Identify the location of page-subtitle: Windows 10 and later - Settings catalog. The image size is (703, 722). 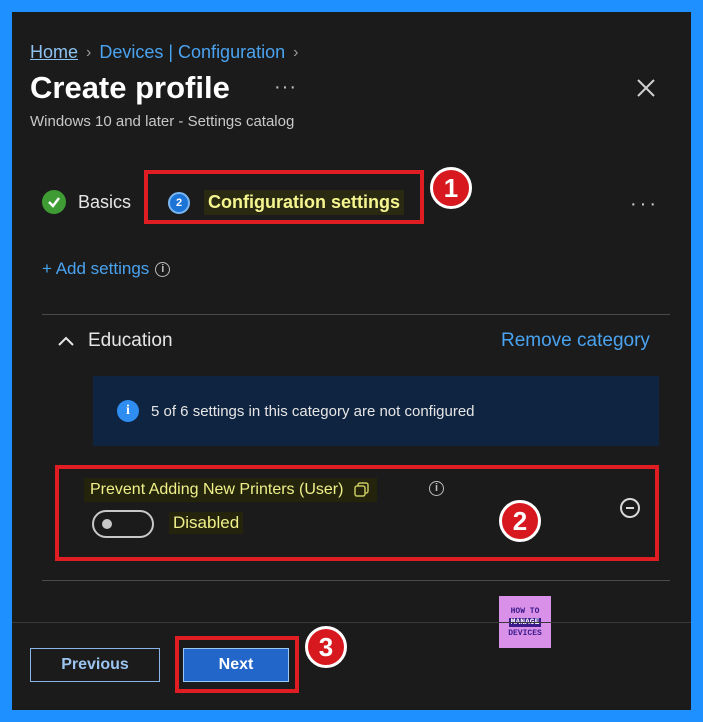
(162, 121).